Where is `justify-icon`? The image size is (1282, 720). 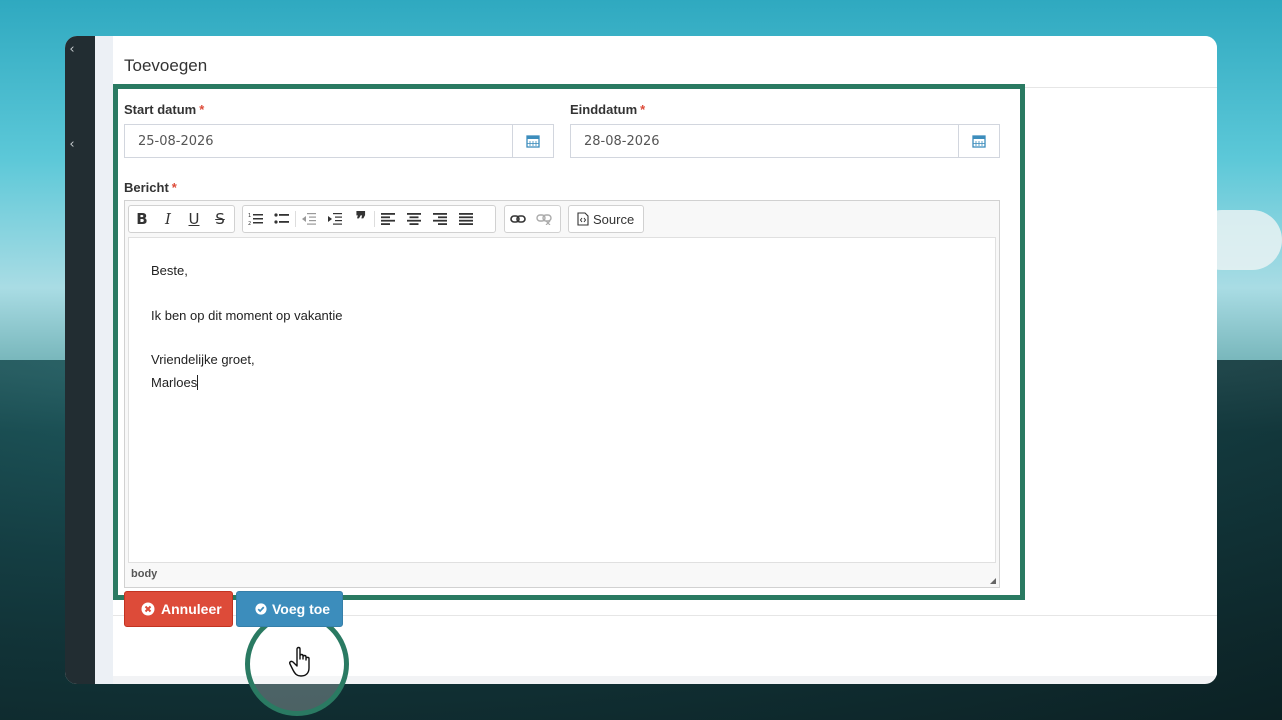 justify-icon is located at coordinates (466, 219).